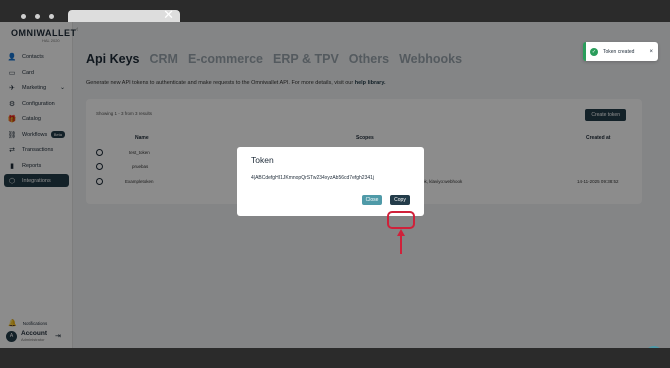 The image size is (670, 368). I want to click on copy-button: Copy, so click(400, 200).